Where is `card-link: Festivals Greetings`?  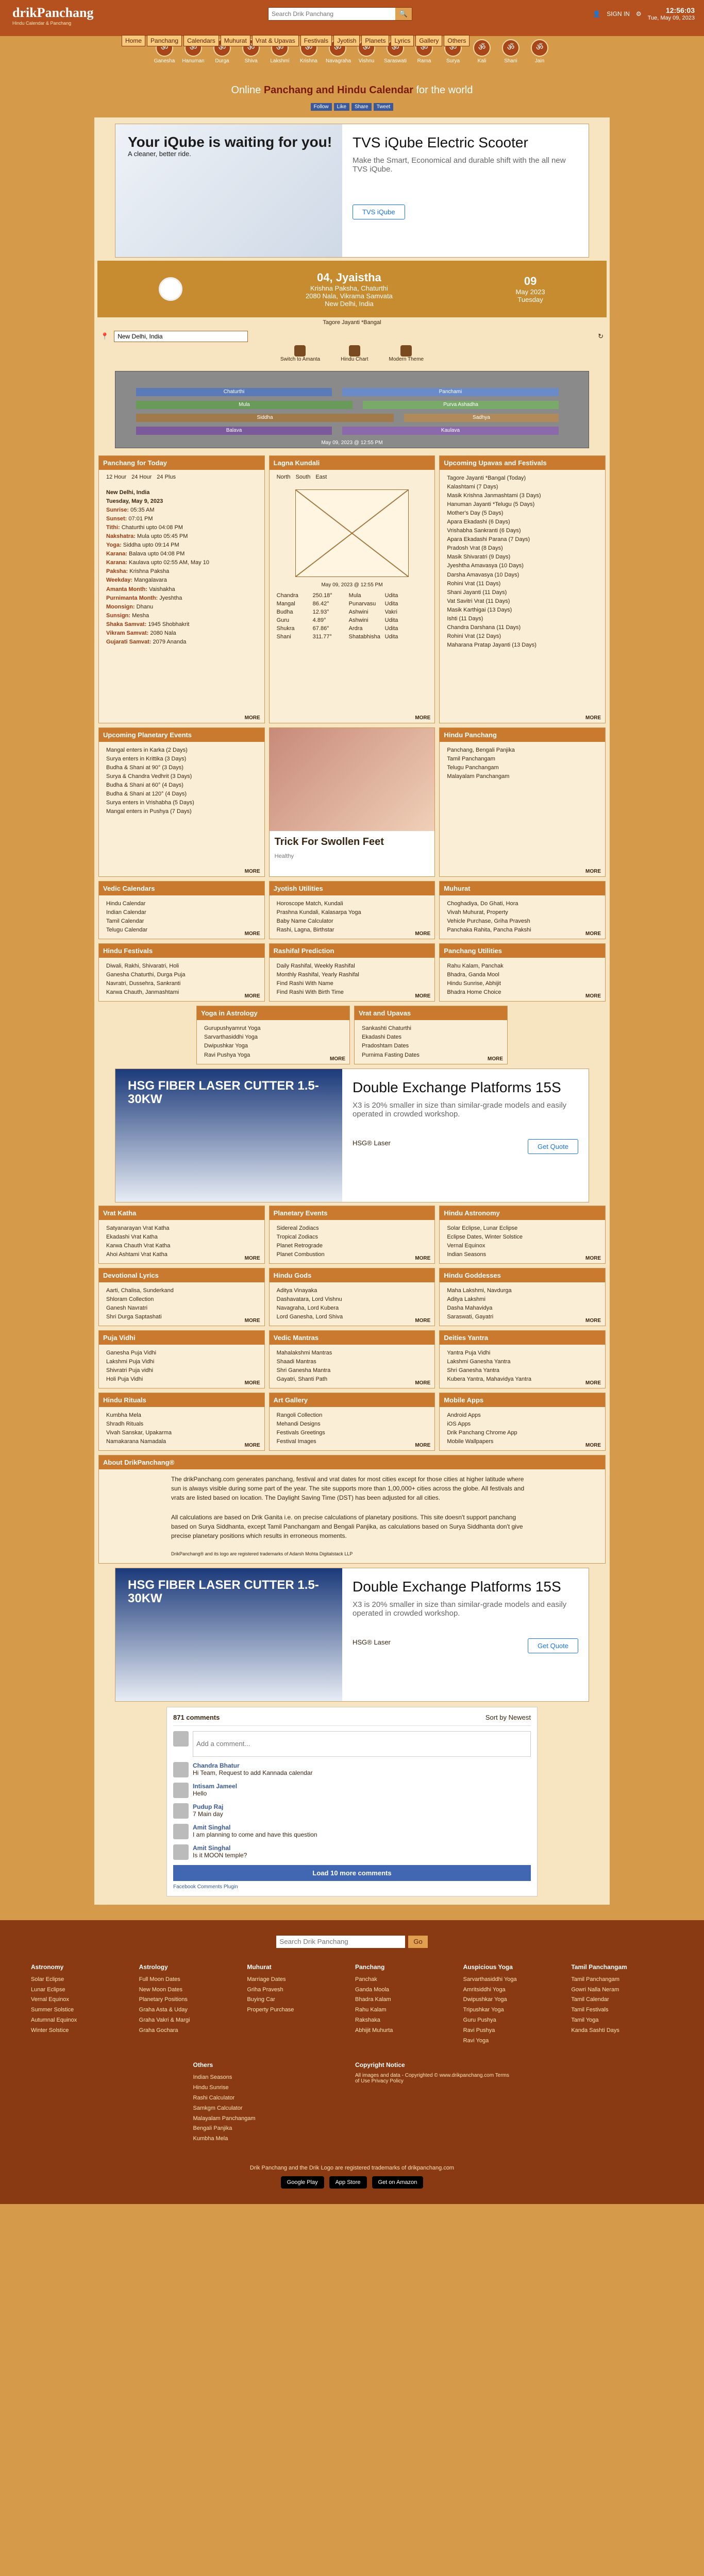 card-link: Festivals Greetings is located at coordinates (353, 1433).